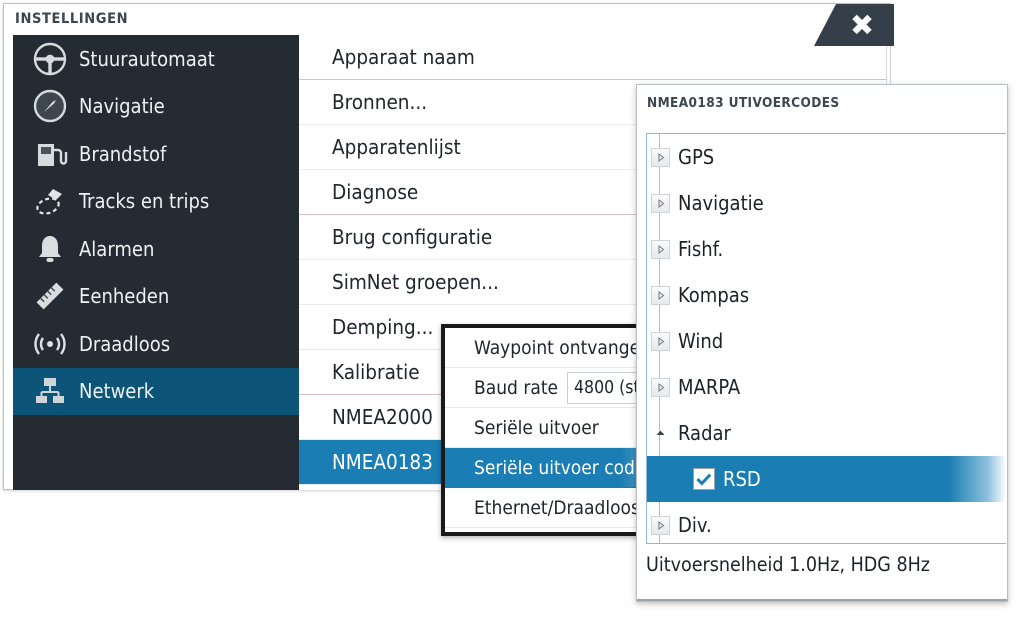 The image size is (1024, 622). I want to click on submenu-item-seriele-uitvoer-codes: Seriële uitvoer codes., so click(545, 468).